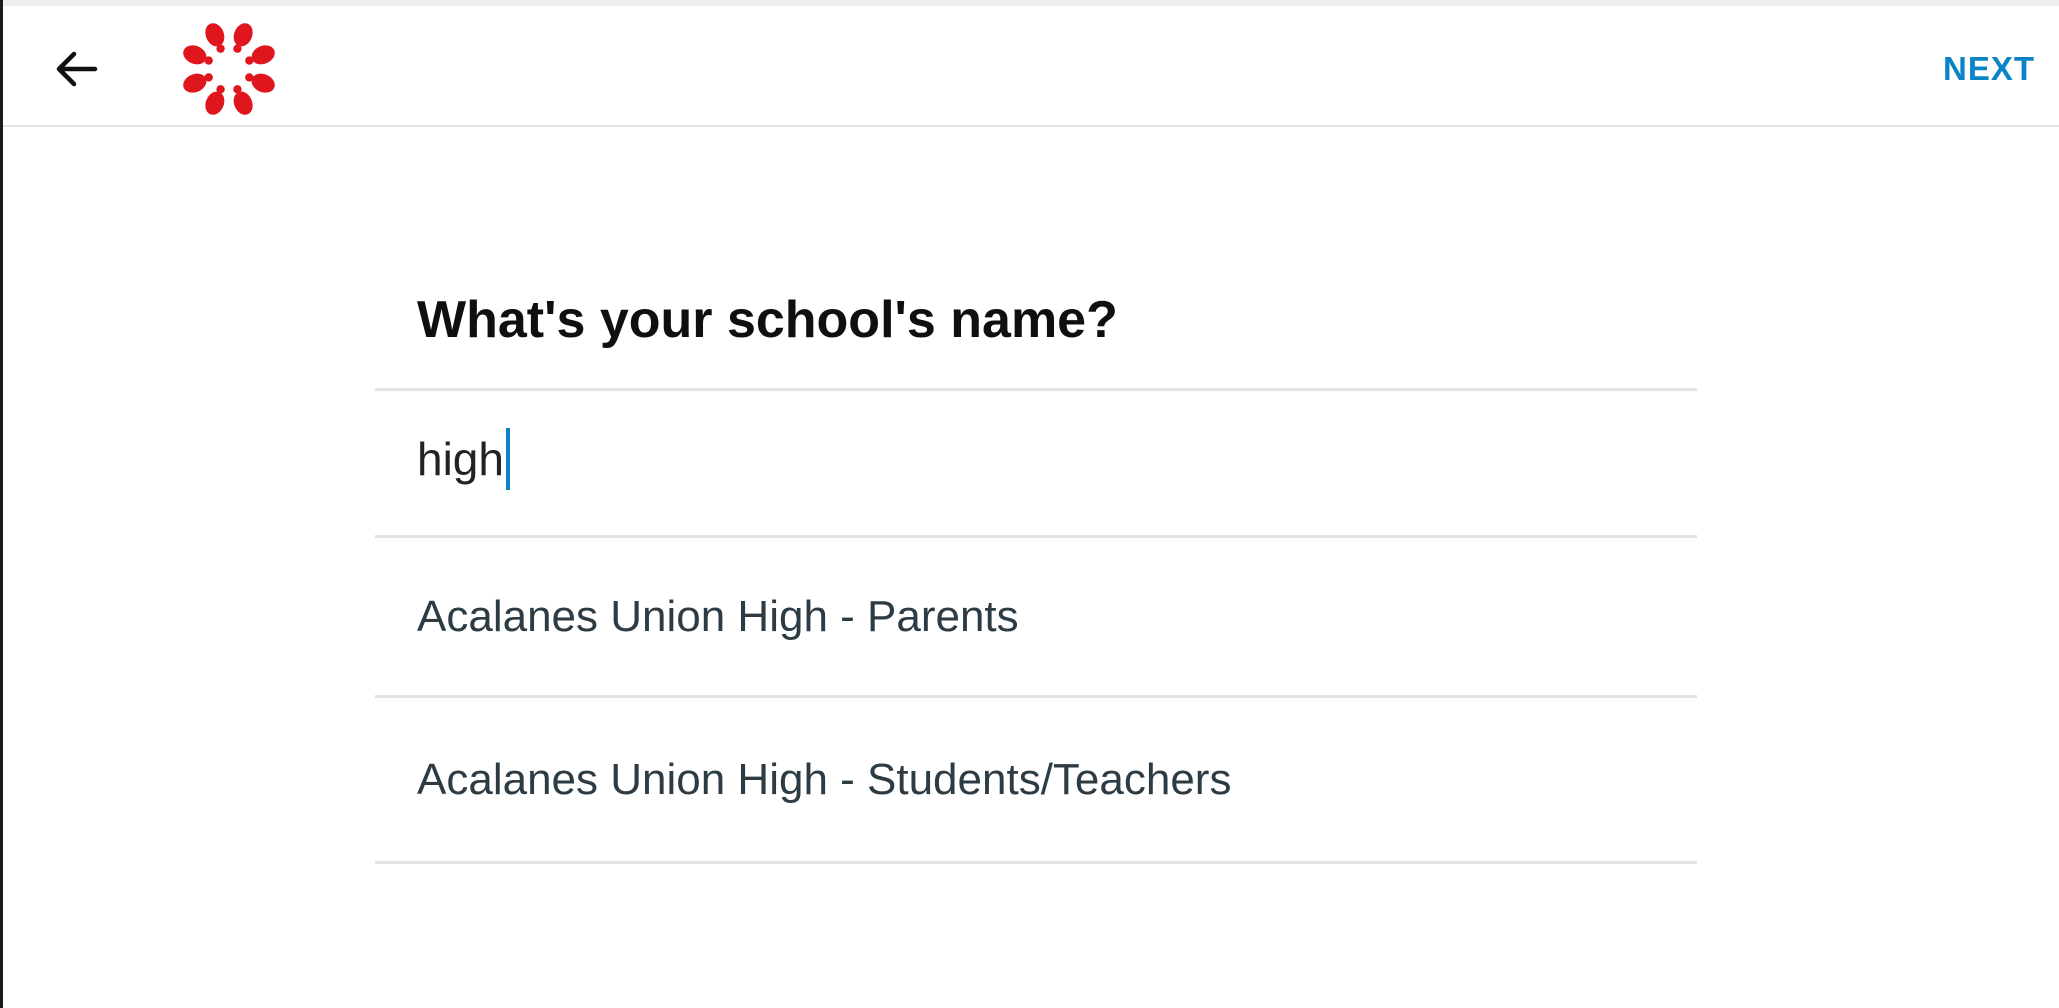 The height and width of the screenshot is (1008, 2059). What do you see at coordinates (1031, 66) in the screenshot?
I see `top-toolbar: NEXT` at bounding box center [1031, 66].